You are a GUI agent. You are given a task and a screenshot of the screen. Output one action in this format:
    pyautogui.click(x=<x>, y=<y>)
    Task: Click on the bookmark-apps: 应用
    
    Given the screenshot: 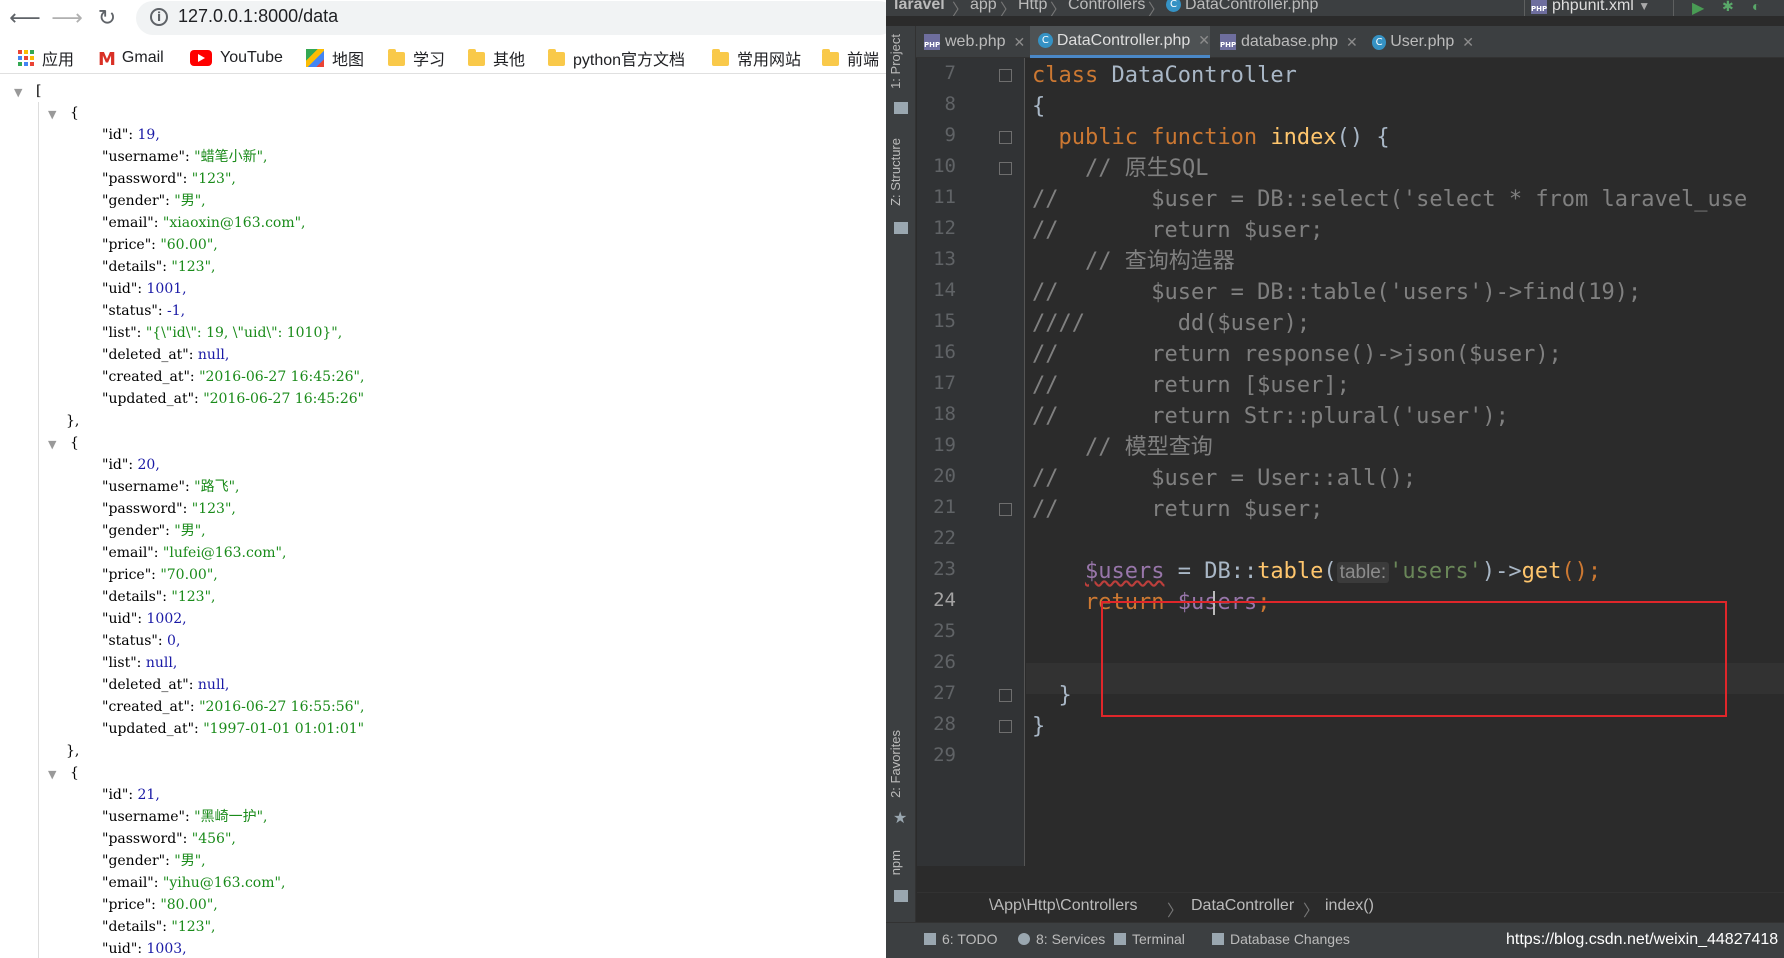 What is the action you would take?
    pyautogui.click(x=46, y=58)
    